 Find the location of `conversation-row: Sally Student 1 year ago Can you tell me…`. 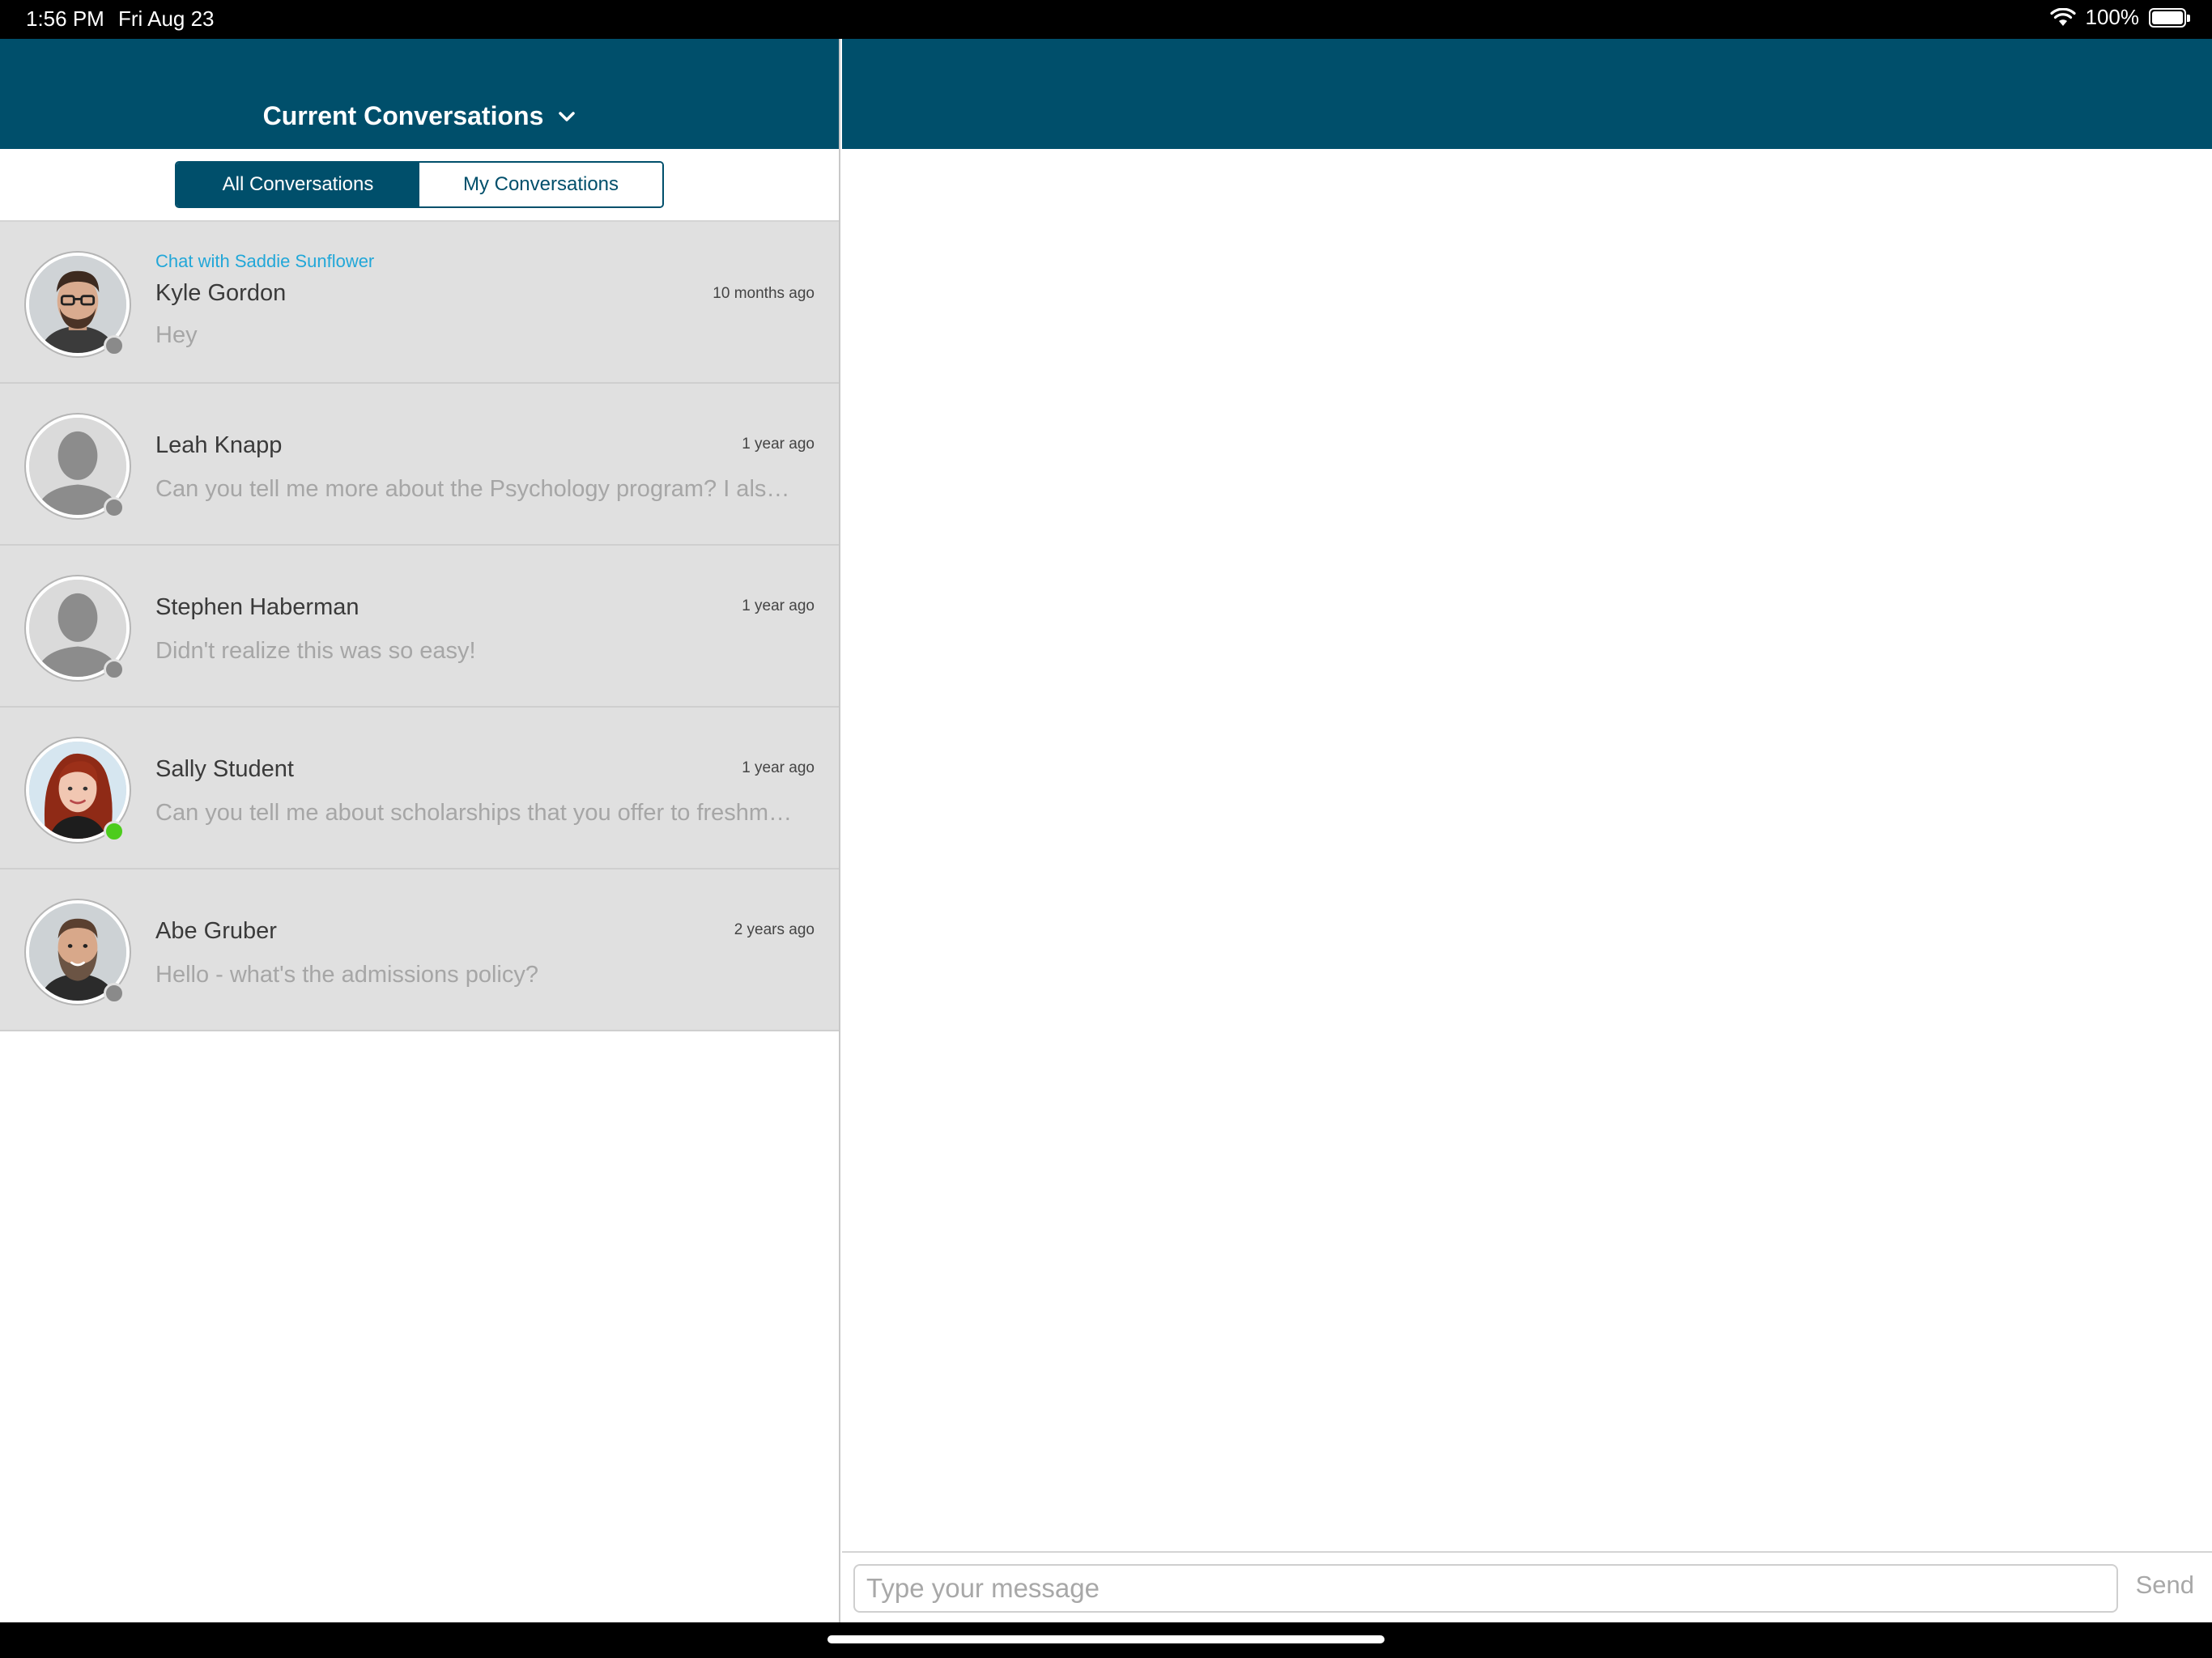

conversation-row: Sally Student 1 year ago Can you tell me… is located at coordinates (420, 788).